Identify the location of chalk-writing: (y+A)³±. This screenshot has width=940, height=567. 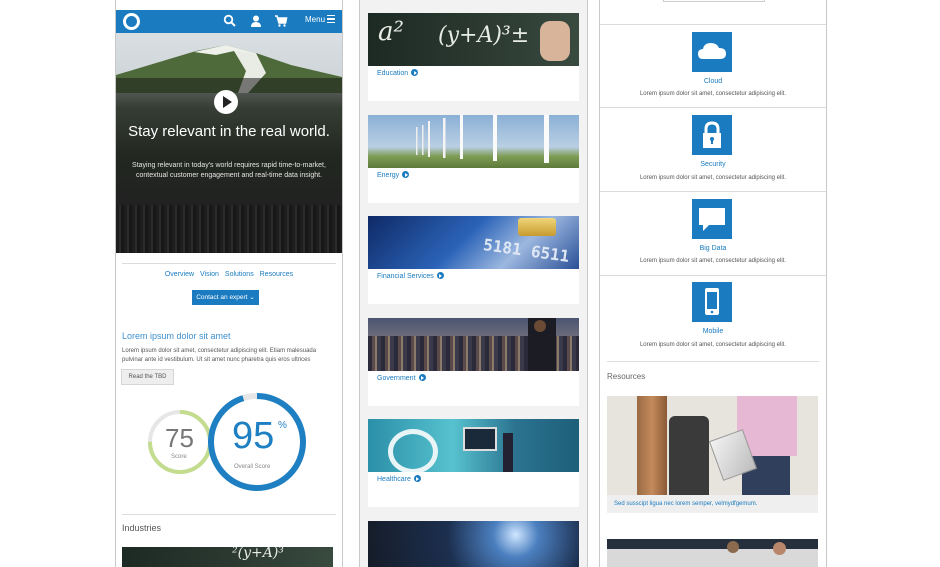
(484, 35).